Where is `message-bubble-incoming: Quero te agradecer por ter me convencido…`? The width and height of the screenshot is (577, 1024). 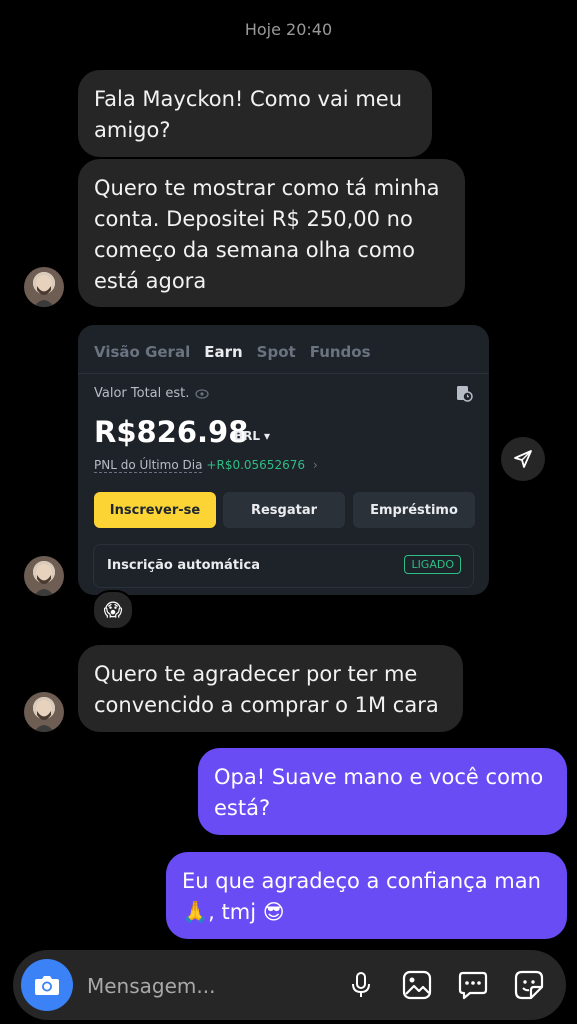
message-bubble-incoming: Quero te agradecer por ter me convencido… is located at coordinates (270, 688).